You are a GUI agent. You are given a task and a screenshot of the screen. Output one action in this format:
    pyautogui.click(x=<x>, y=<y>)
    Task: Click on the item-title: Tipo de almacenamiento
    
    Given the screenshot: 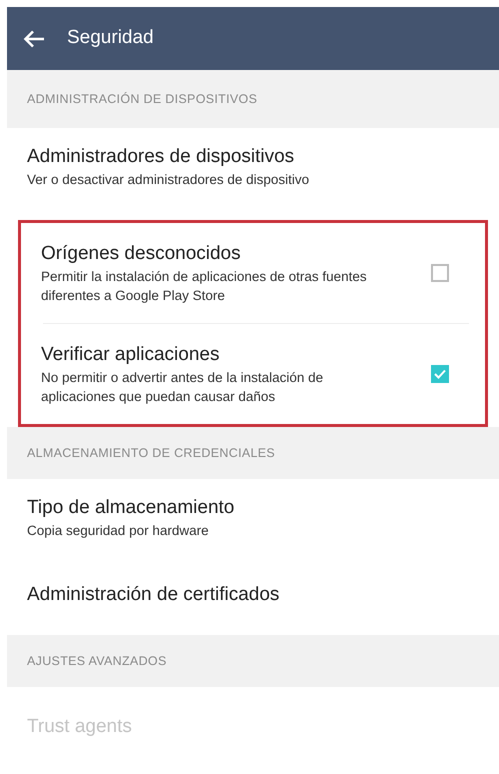 What is the action you would take?
    pyautogui.click(x=131, y=508)
    